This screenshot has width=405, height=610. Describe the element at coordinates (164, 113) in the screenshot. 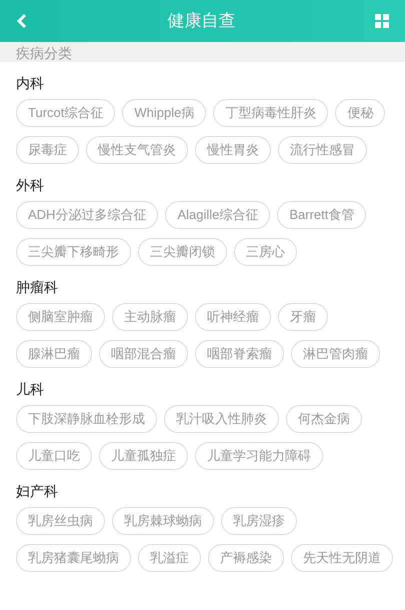

I see `disease-tag: Whipple病` at that location.